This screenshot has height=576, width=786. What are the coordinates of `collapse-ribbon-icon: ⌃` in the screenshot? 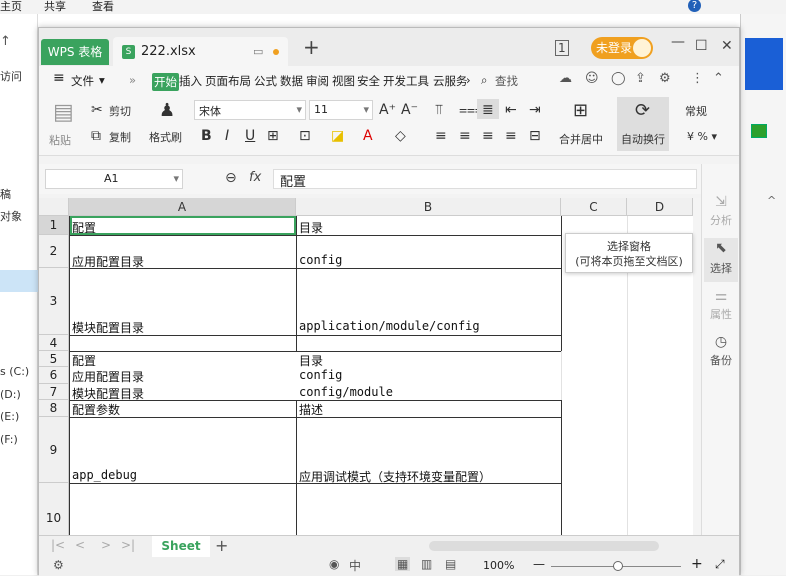 It's located at (718, 78).